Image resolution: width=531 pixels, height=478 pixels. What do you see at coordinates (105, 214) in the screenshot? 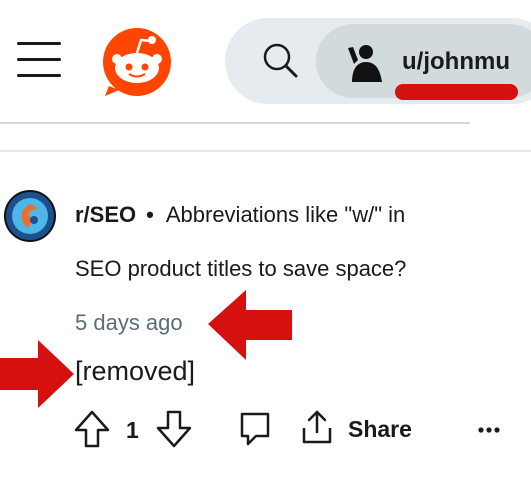
I see `subreddit-name: r/SEO` at bounding box center [105, 214].